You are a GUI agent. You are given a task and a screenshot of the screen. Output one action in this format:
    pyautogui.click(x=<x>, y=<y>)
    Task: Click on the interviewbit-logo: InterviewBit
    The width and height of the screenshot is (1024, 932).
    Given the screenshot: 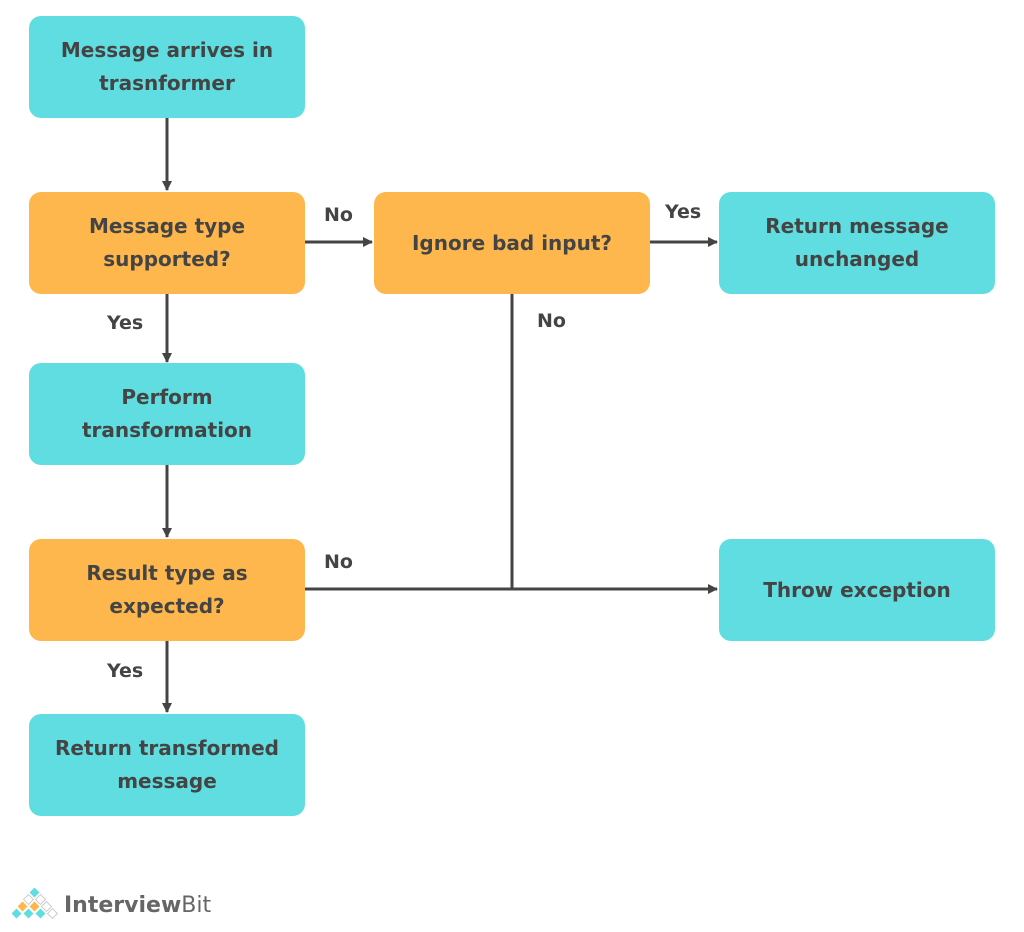 What is the action you would take?
    pyautogui.click(x=109, y=905)
    